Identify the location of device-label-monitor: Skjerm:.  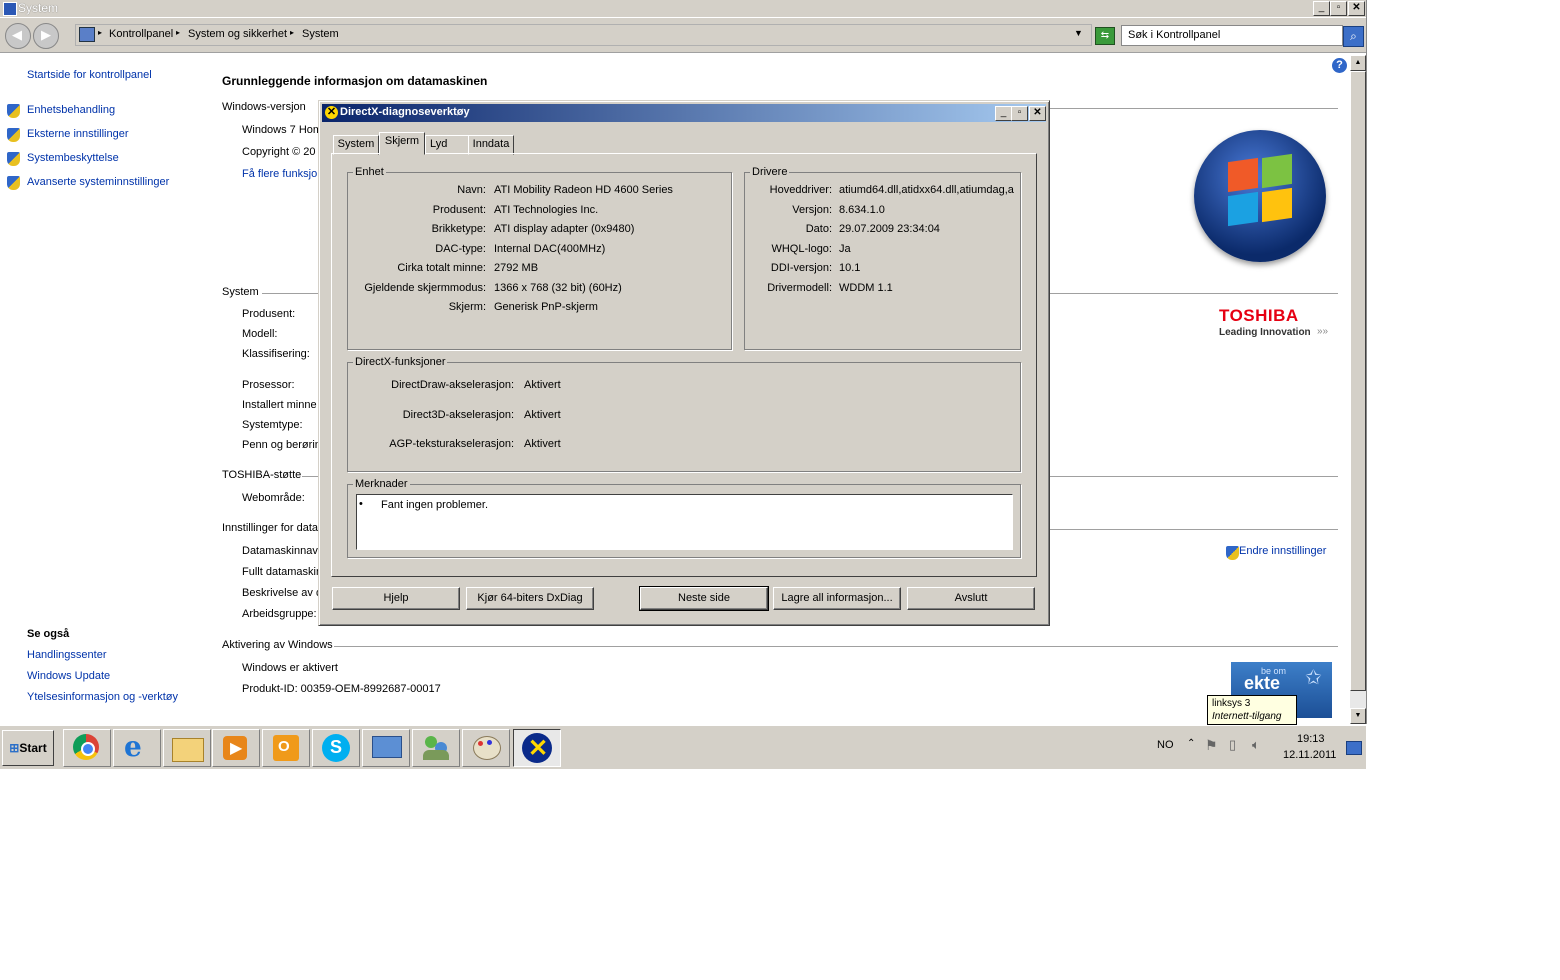
(467, 307).